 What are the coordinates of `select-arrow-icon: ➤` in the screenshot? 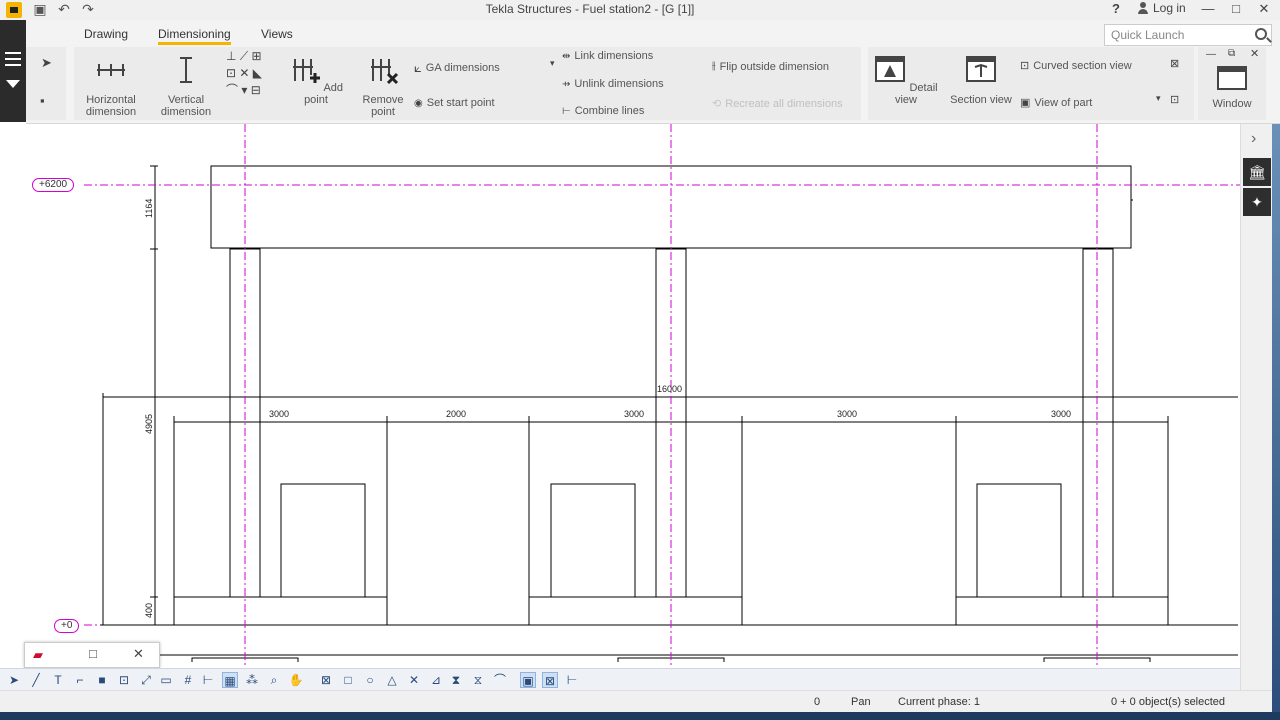 It's located at (46, 63).